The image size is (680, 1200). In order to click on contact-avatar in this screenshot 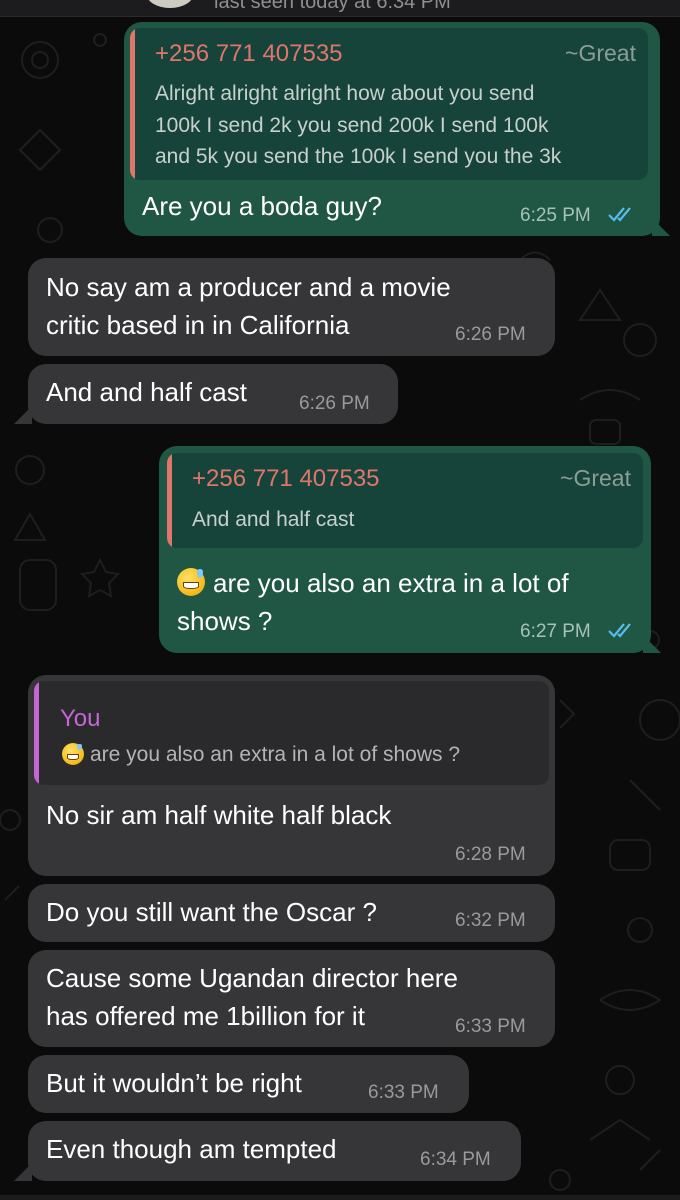, I will do `click(170, 4)`.